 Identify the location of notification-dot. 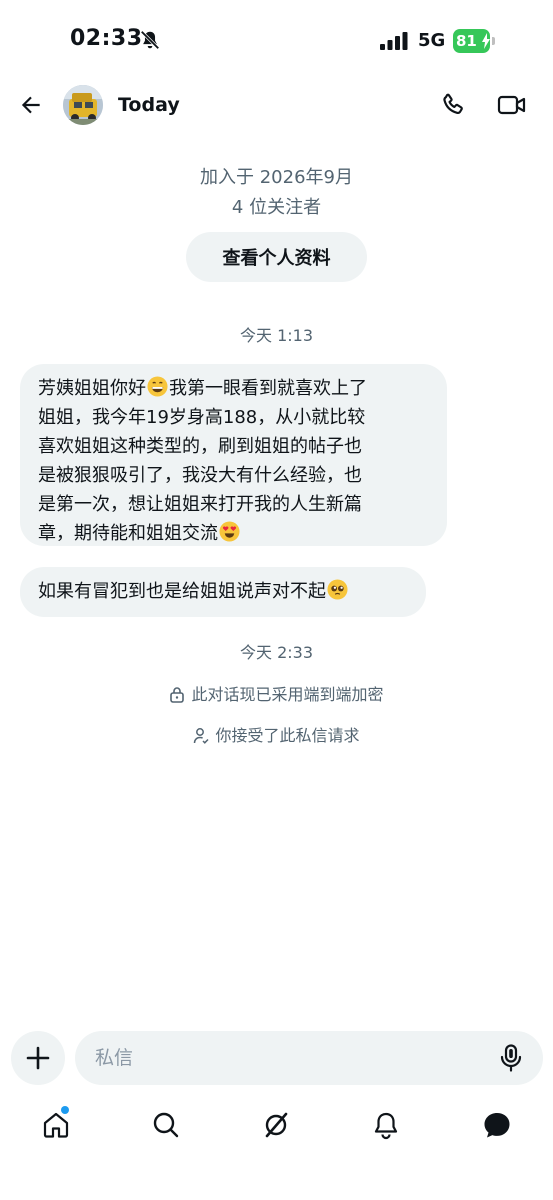
(65, 1110).